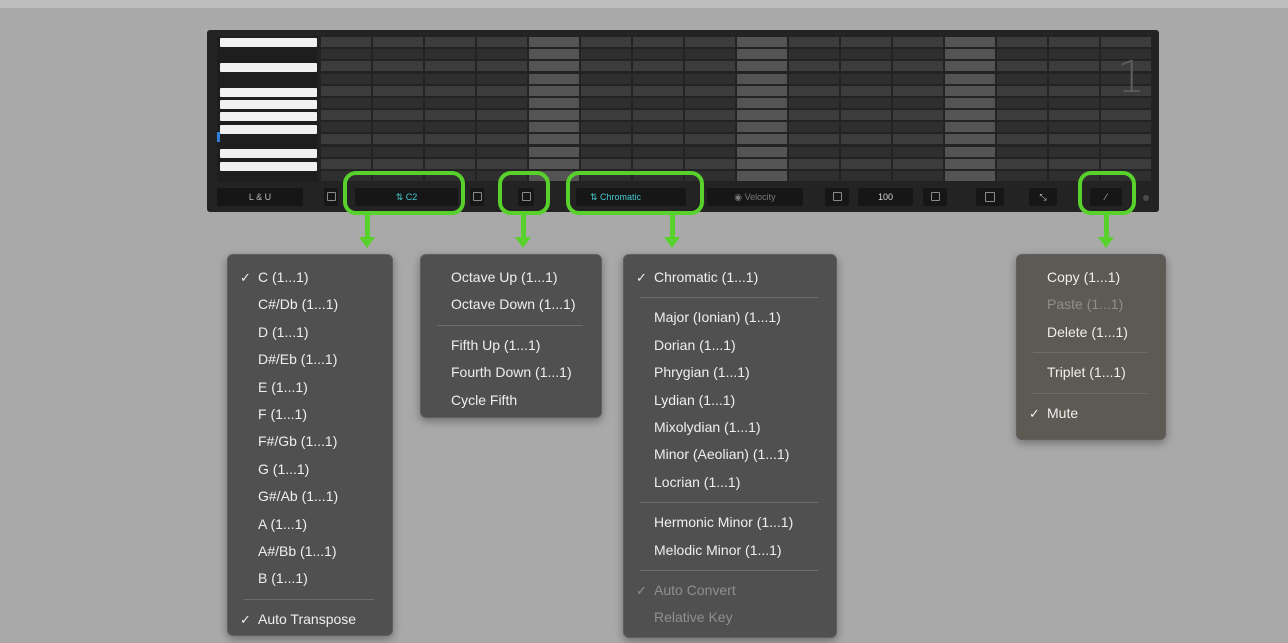 Image resolution: width=1288 pixels, height=643 pixels. Describe the element at coordinates (730, 372) in the screenshot. I see `menu-item-phrygian: Phrygian (1...1)` at that location.